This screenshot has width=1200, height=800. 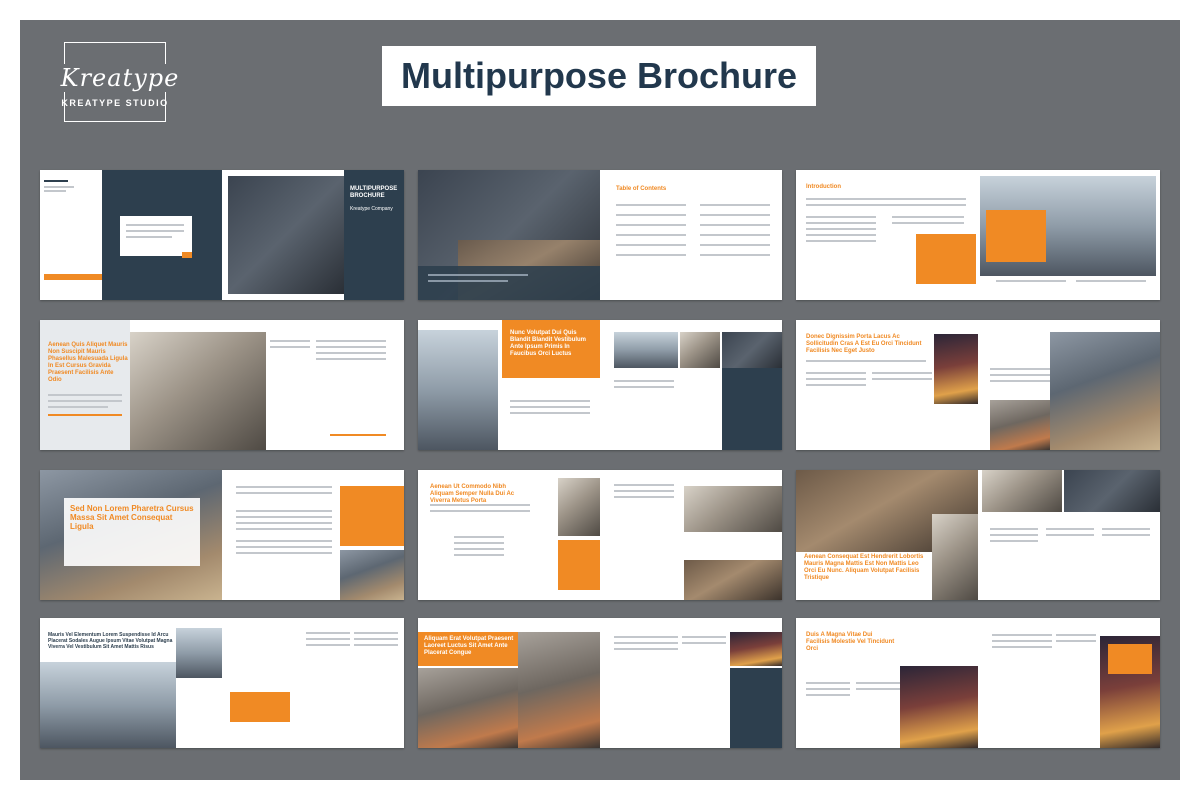 I want to click on spread-heading: MULTIPURPOSE BROCHURE, so click(x=374, y=192).